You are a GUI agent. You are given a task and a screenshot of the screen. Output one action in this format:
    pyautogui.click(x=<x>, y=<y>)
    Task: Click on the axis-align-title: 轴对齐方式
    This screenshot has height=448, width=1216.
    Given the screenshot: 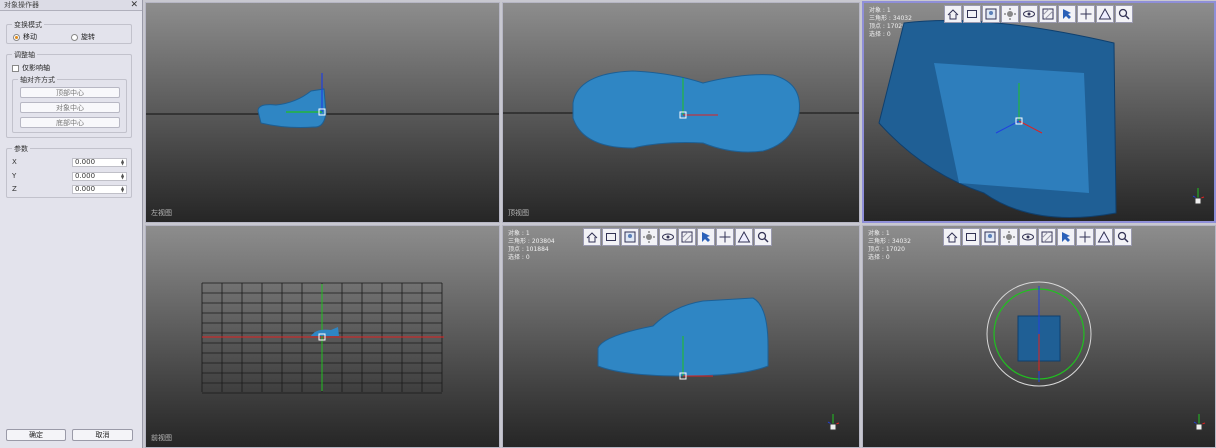 What is the action you would take?
    pyautogui.click(x=37, y=80)
    